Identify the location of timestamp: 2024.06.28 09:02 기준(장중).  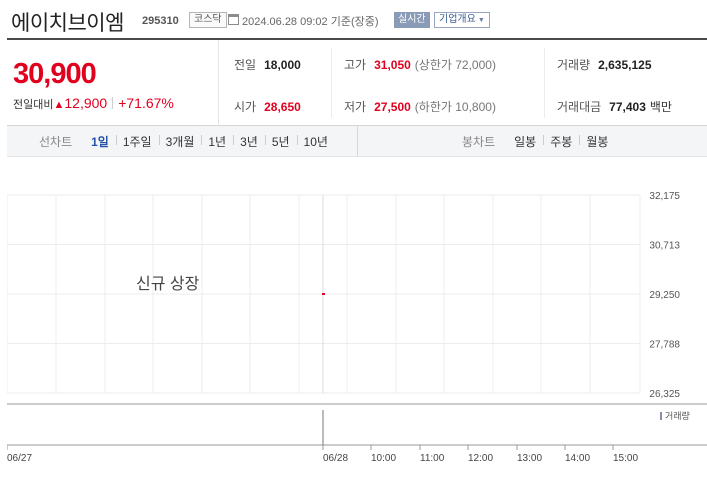
(310, 21).